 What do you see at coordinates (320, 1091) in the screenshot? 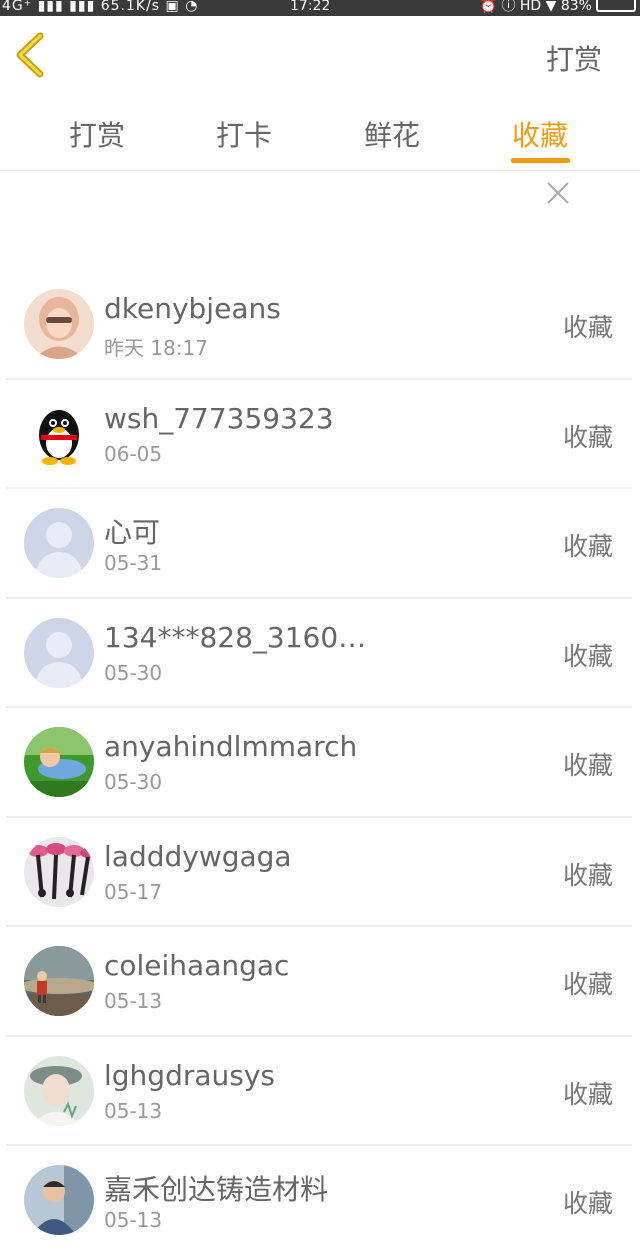
I see `list-item: lghgdrausys 05-13 收藏` at bounding box center [320, 1091].